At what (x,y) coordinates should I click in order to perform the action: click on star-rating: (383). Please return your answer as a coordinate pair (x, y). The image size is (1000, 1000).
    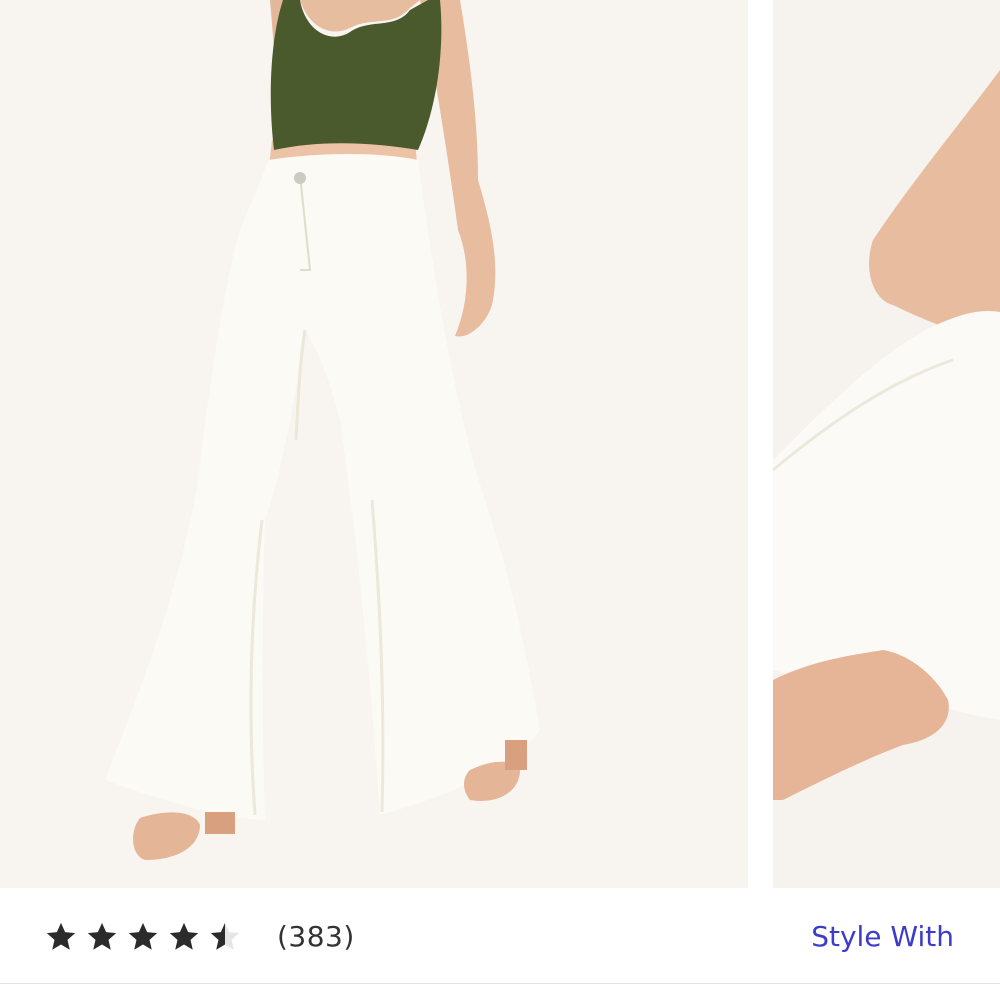
    Looking at the image, I should click on (199, 937).